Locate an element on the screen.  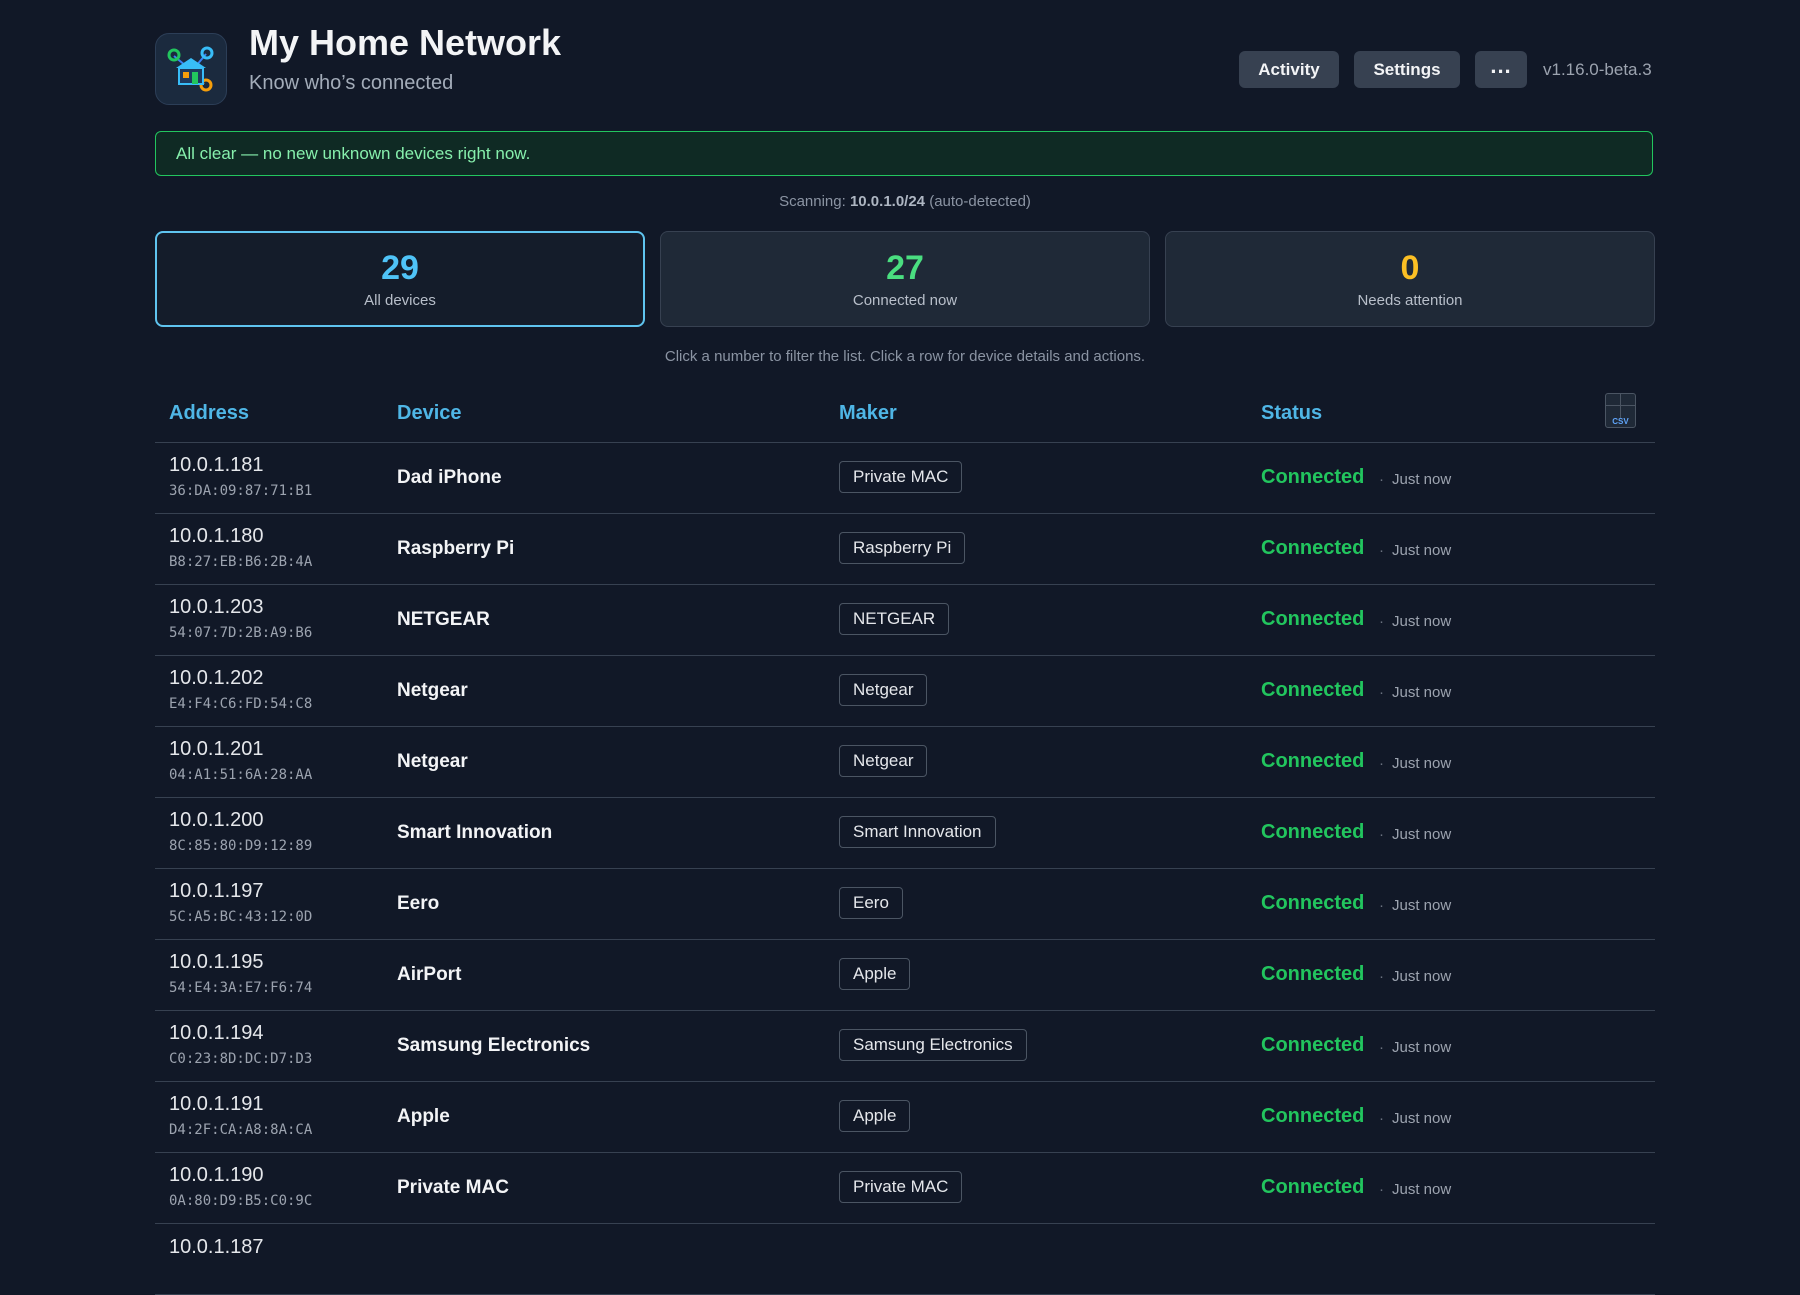
version-label: v1.16.0-beta.3 is located at coordinates (1597, 69).